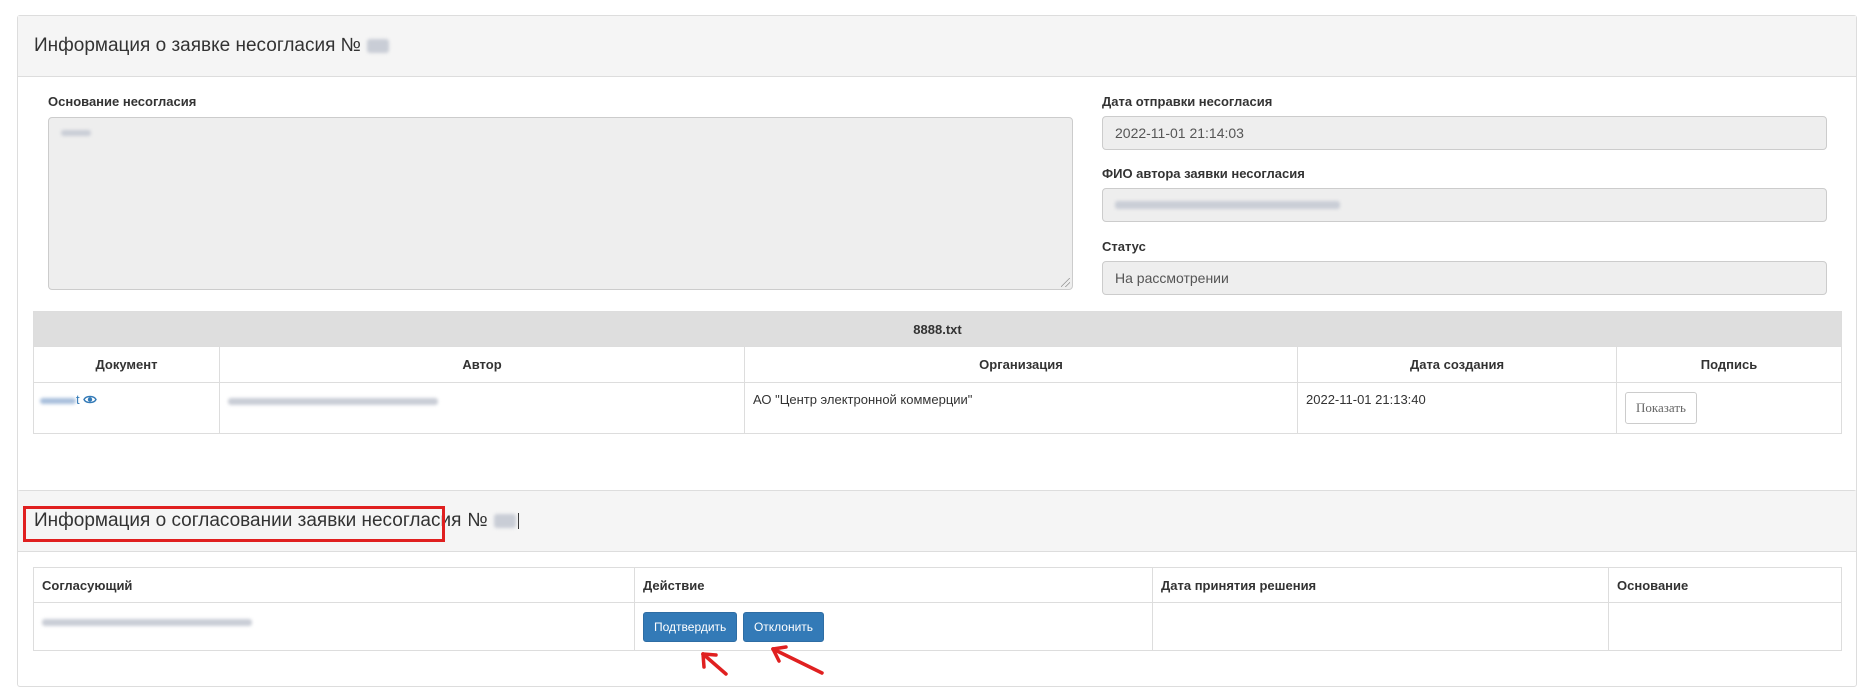  What do you see at coordinates (1065, 282) in the screenshot?
I see `resize-grip-icon` at bounding box center [1065, 282].